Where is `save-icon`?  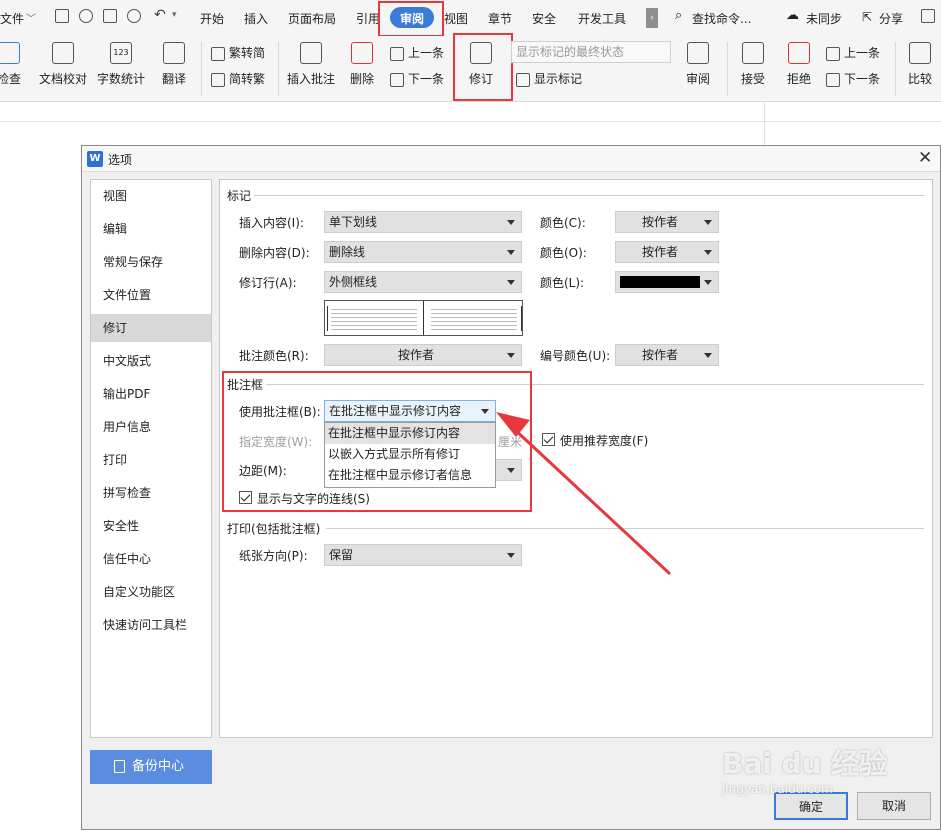 save-icon is located at coordinates (62, 16).